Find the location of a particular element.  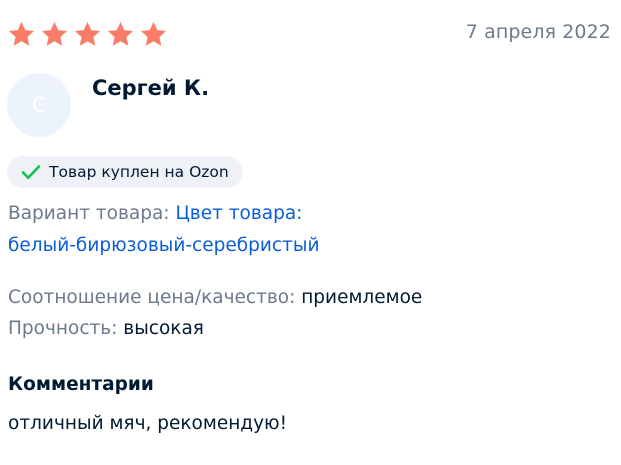

variant-link: Цвет товара: is located at coordinates (238, 213).